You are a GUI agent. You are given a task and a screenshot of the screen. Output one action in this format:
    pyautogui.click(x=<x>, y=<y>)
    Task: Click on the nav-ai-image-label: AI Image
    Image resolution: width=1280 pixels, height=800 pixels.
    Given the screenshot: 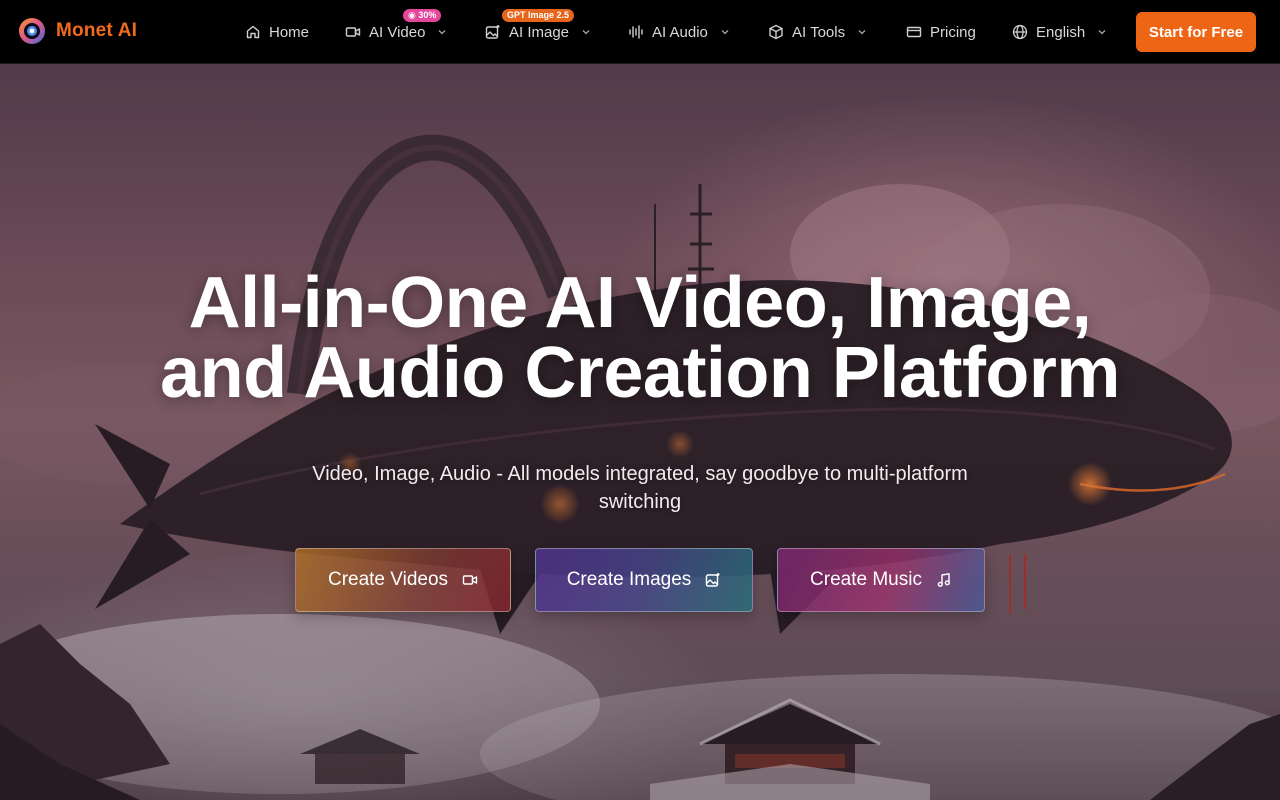 What is the action you would take?
    pyautogui.click(x=539, y=32)
    